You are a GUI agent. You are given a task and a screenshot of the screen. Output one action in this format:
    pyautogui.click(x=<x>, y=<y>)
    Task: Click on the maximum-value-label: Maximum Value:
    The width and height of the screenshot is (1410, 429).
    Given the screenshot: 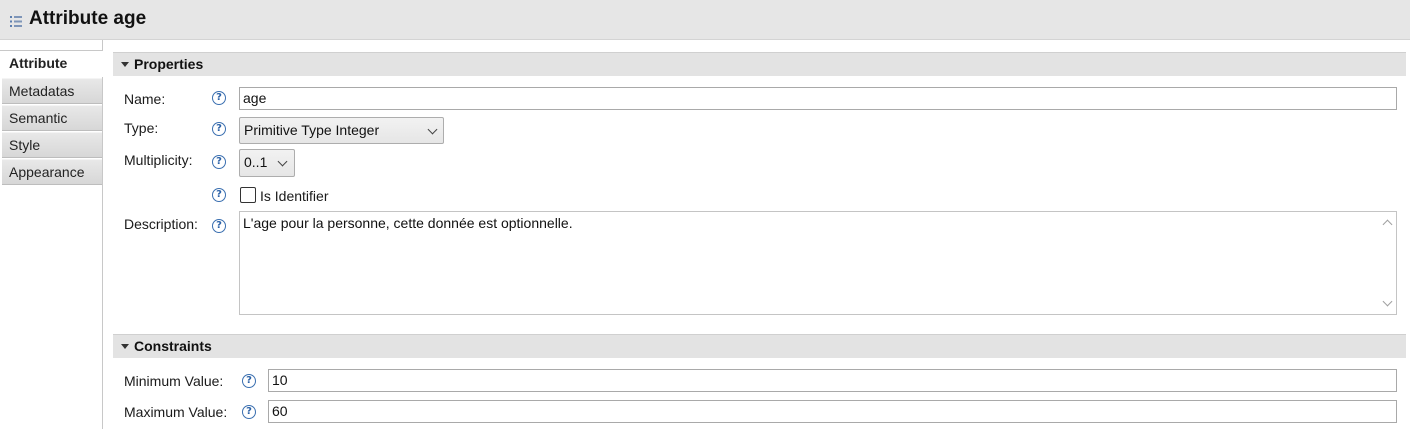 What is the action you would take?
    pyautogui.click(x=176, y=412)
    